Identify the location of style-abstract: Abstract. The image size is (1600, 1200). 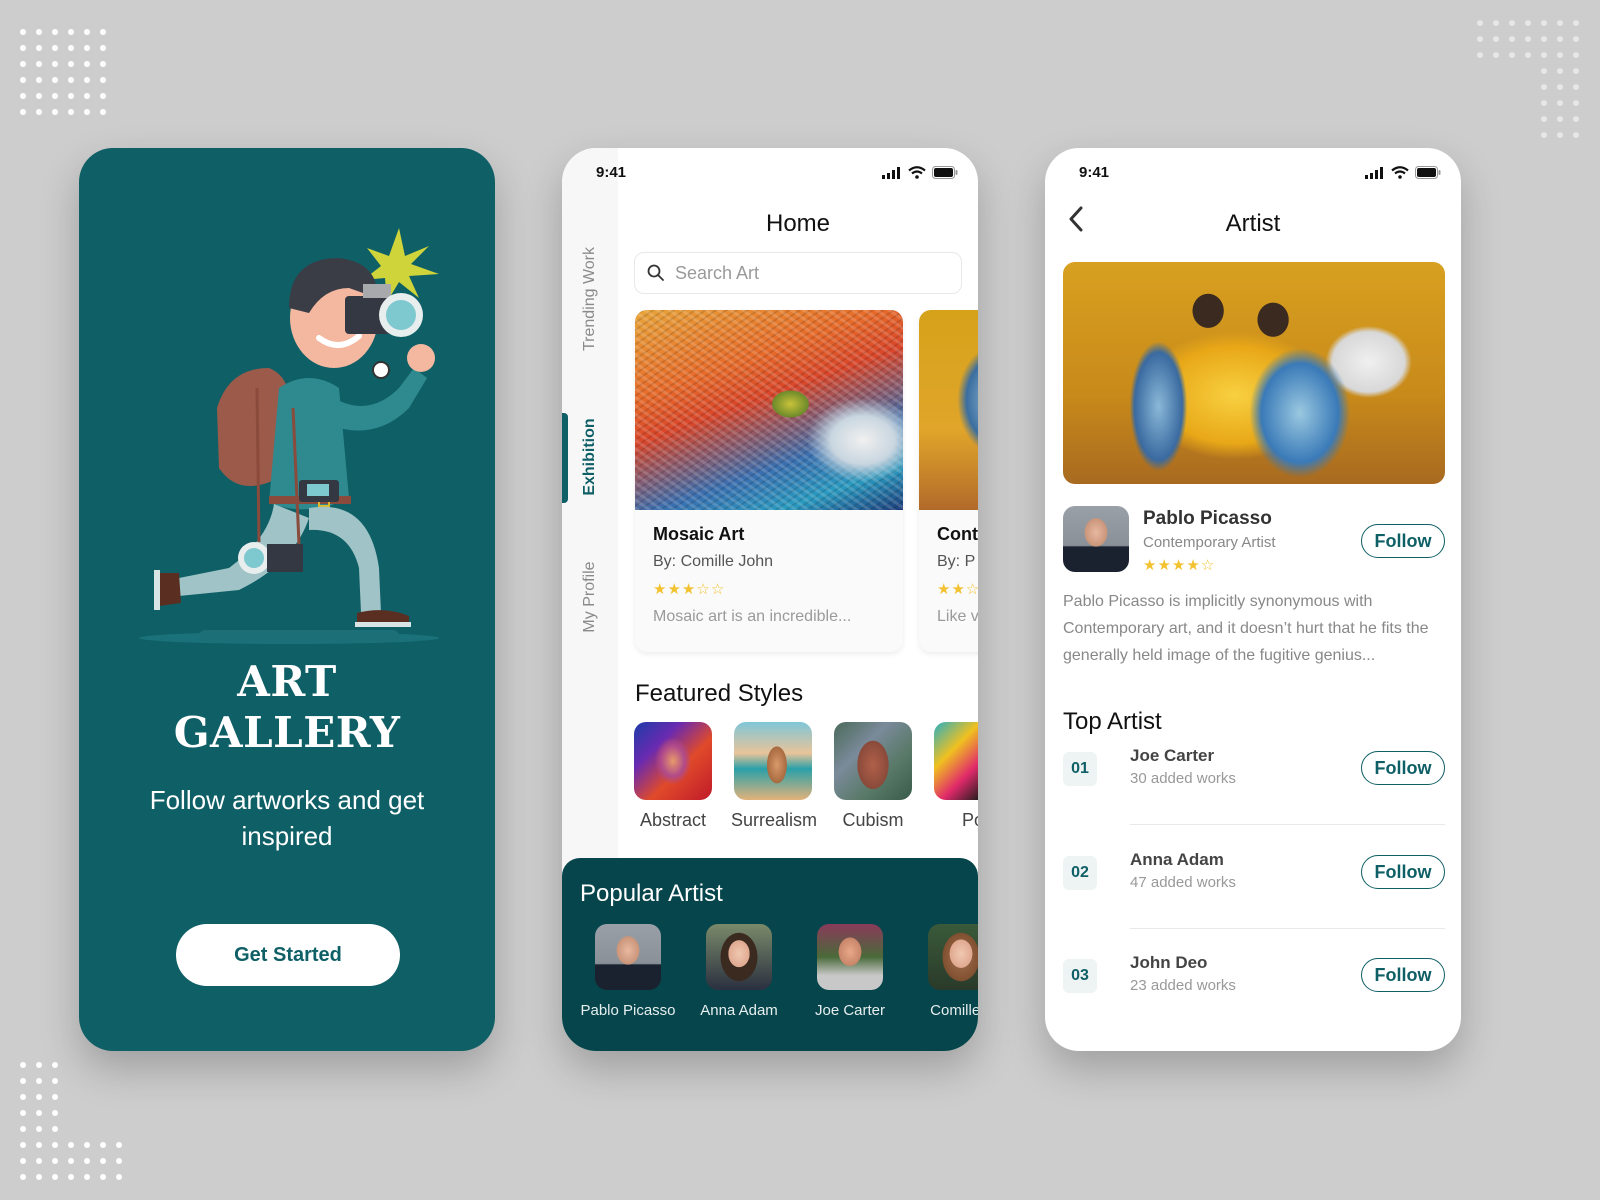
(673, 776).